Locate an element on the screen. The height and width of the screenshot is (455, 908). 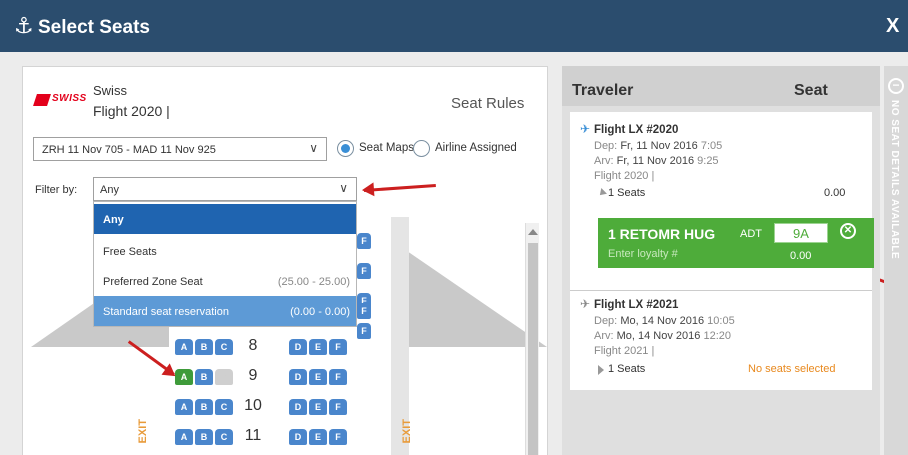
flight-line: Flight 2020 | is located at coordinates (624, 176).